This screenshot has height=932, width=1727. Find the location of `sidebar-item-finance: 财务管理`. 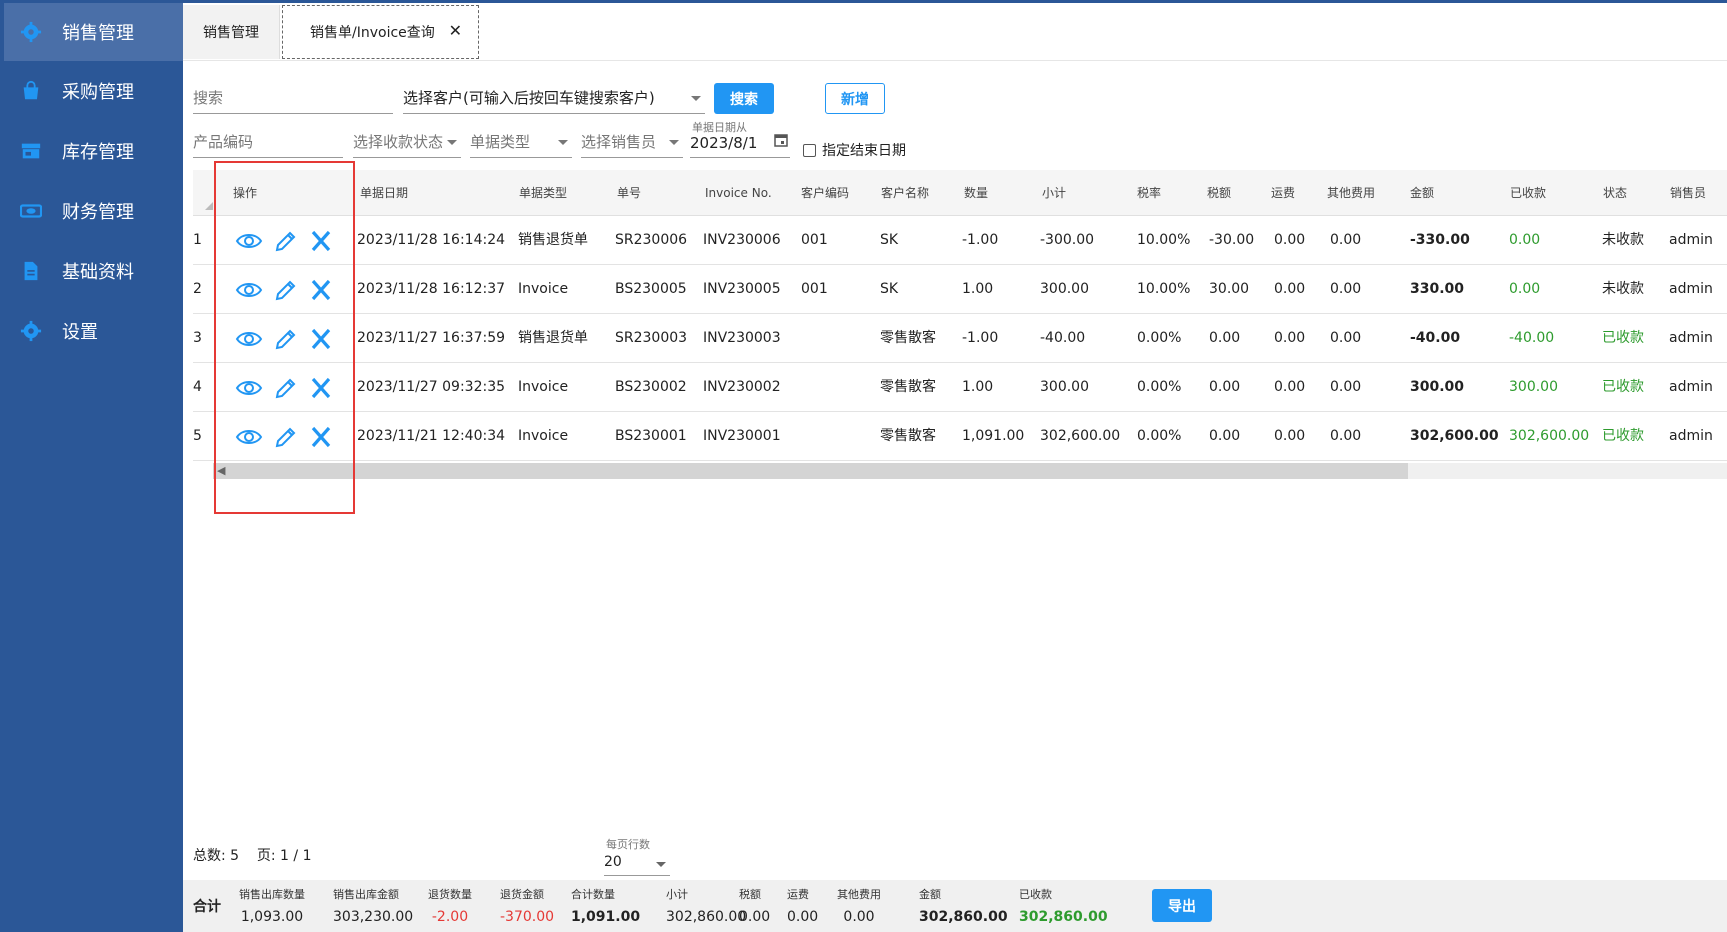

sidebar-item-finance: 财务管理 is located at coordinates (91, 211).